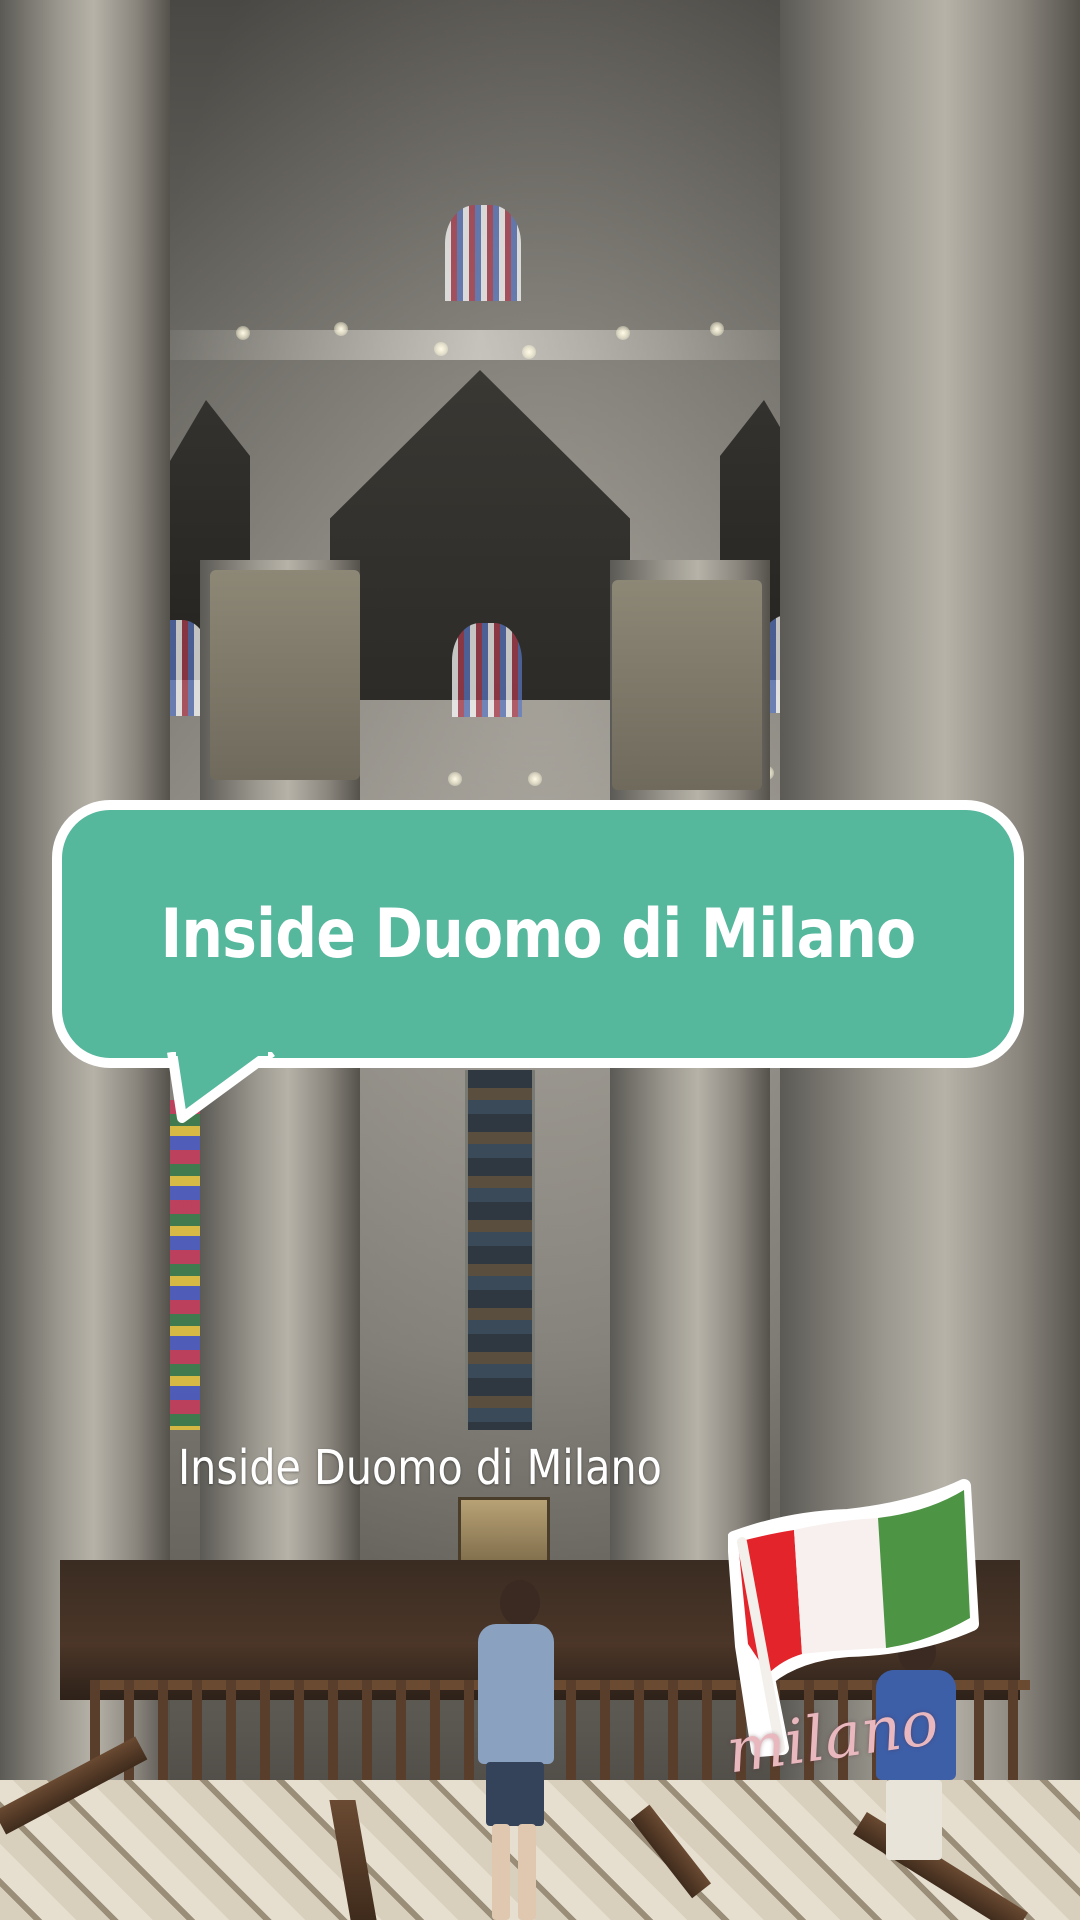 This screenshot has height=1920, width=1080. What do you see at coordinates (510, 1750) in the screenshot?
I see `visitor-figure` at bounding box center [510, 1750].